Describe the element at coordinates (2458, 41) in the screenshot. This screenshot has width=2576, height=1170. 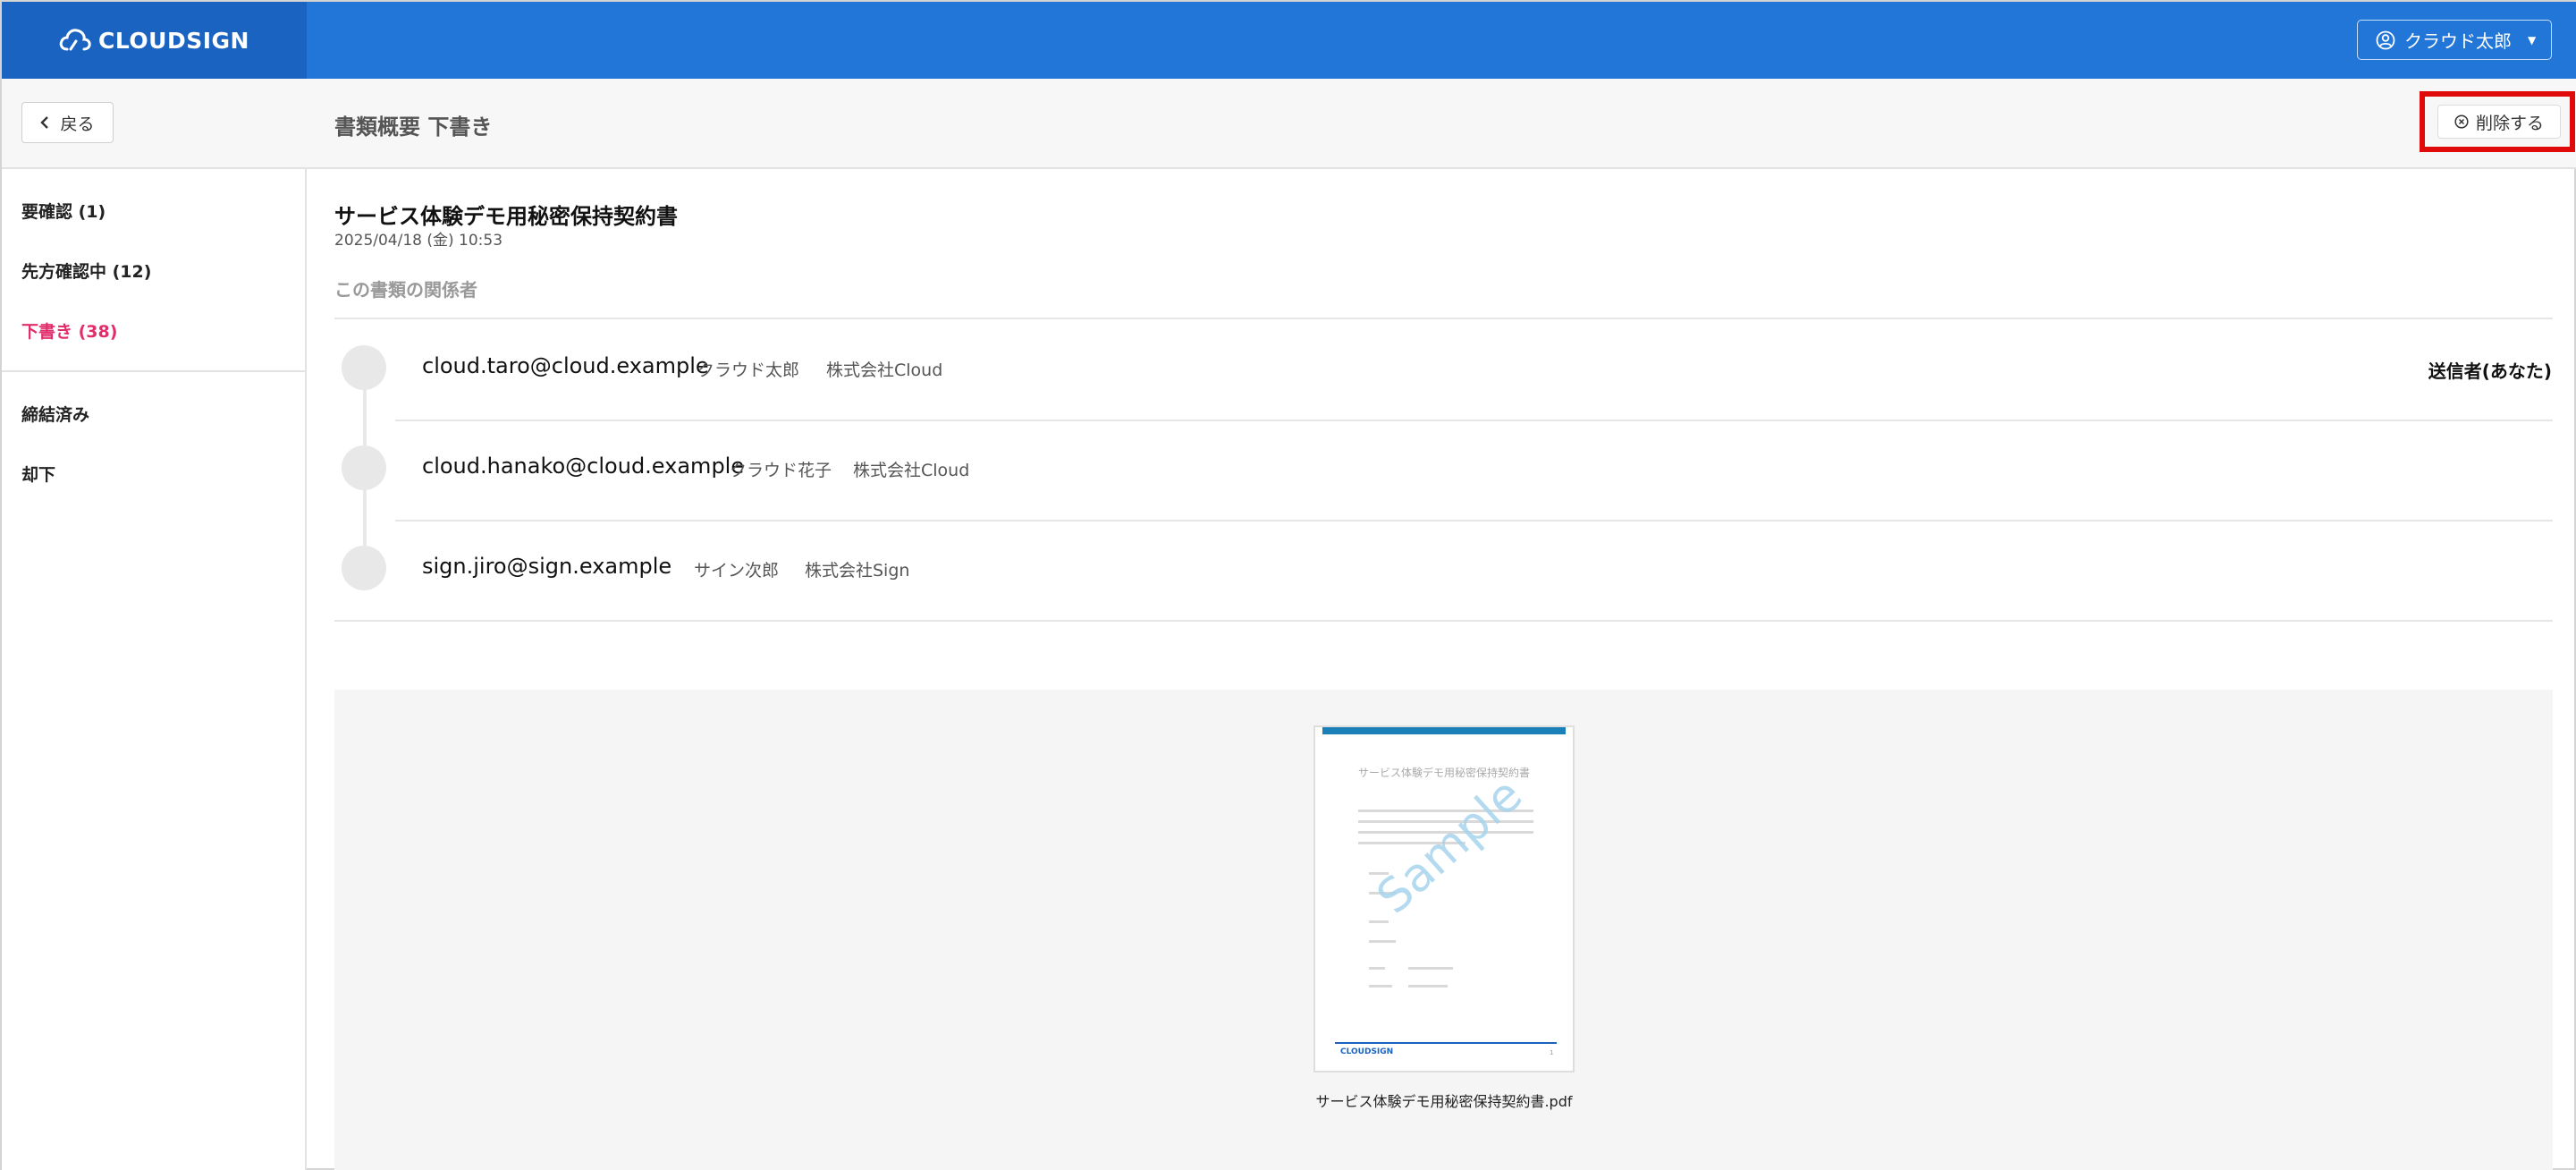
I see `user-name: クラウド太郎` at that location.